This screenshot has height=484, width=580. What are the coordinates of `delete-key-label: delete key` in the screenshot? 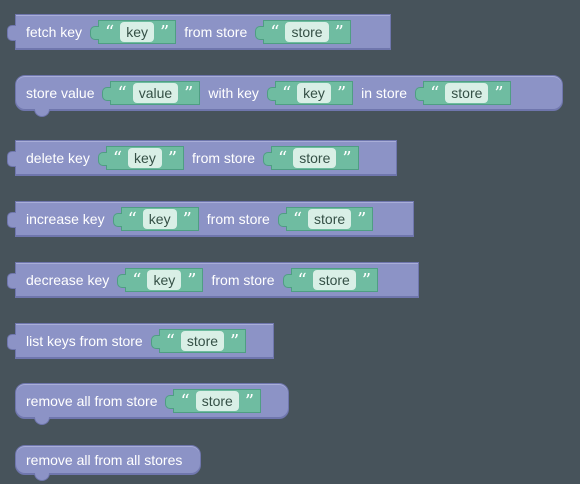 It's located at (58, 158).